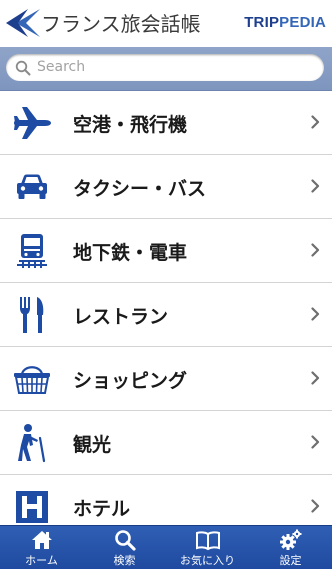  Describe the element at coordinates (140, 189) in the screenshot. I see `menu-item-label: タクシー・バス` at that location.